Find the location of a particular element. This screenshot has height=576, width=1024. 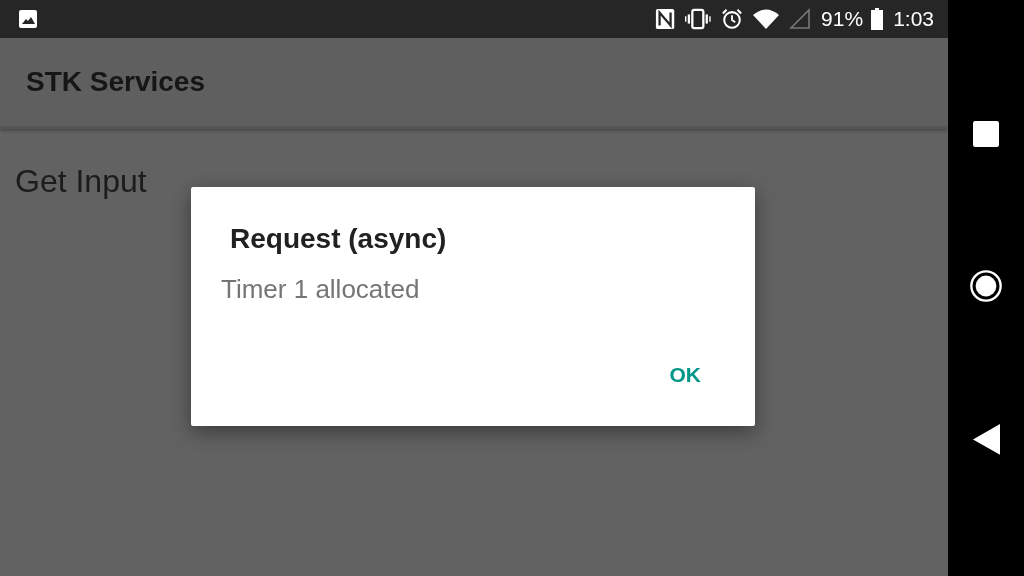

wifi-icon is located at coordinates (766, 19).